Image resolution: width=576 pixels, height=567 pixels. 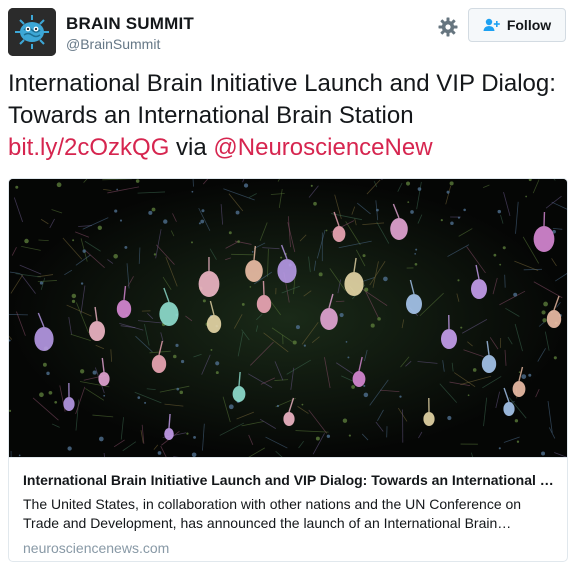 I want to click on account-name: BRAIN SUMMIT, so click(x=130, y=24).